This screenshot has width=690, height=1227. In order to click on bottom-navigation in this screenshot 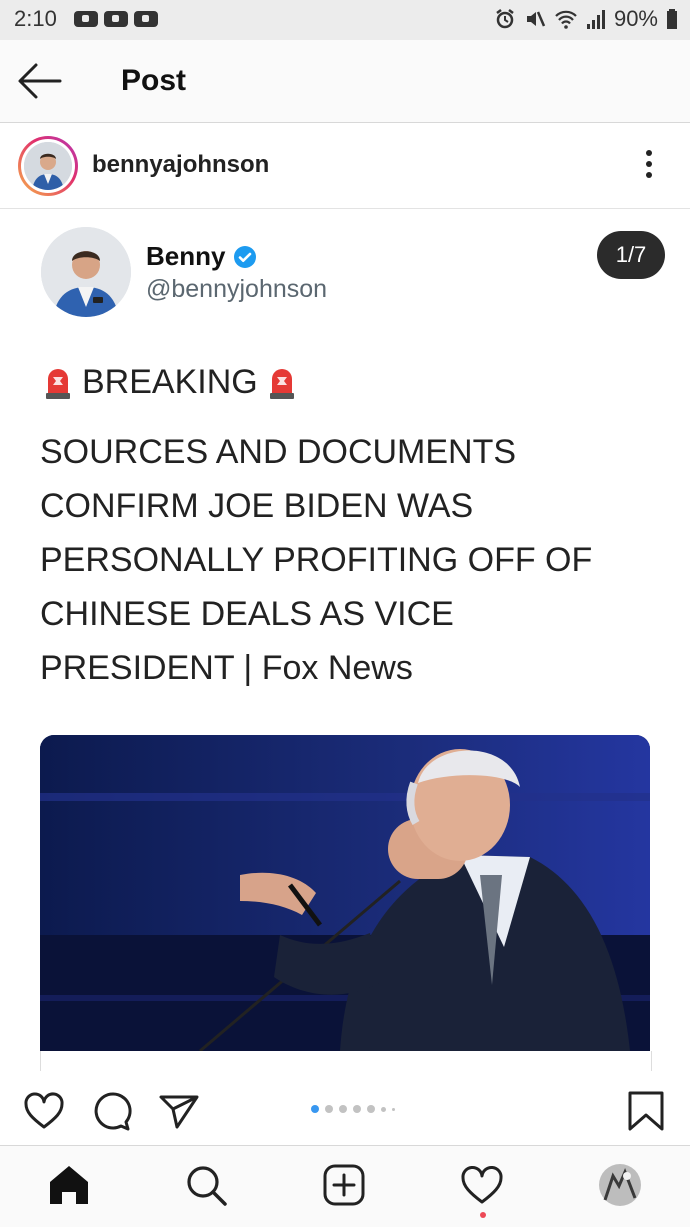, I will do `click(345, 1186)`.